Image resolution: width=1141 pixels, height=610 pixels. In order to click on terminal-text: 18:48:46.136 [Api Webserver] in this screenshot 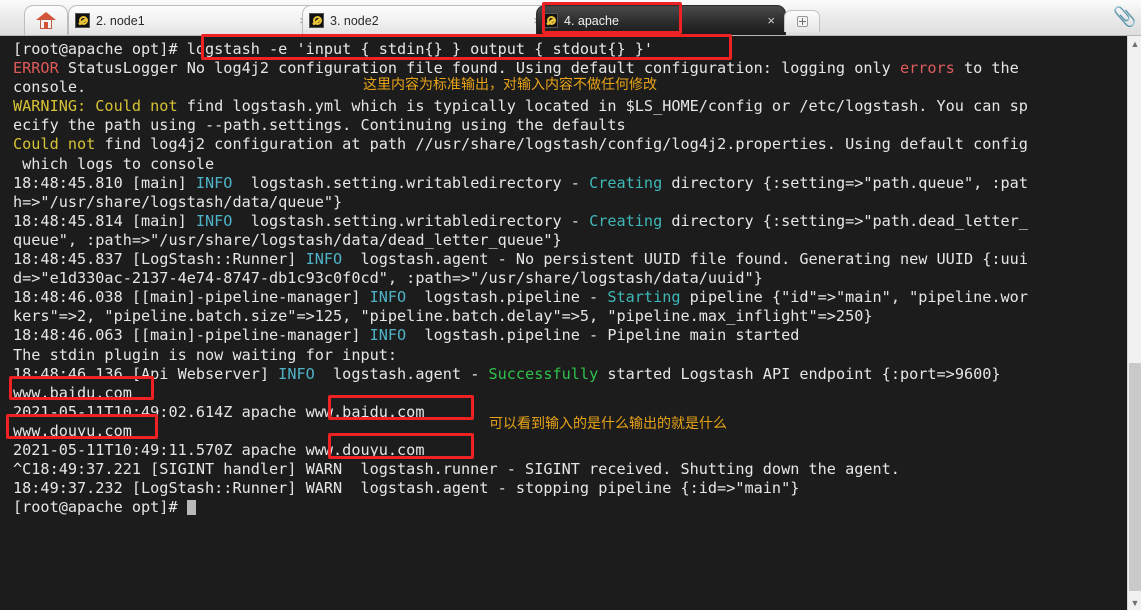, I will do `click(146, 373)`.